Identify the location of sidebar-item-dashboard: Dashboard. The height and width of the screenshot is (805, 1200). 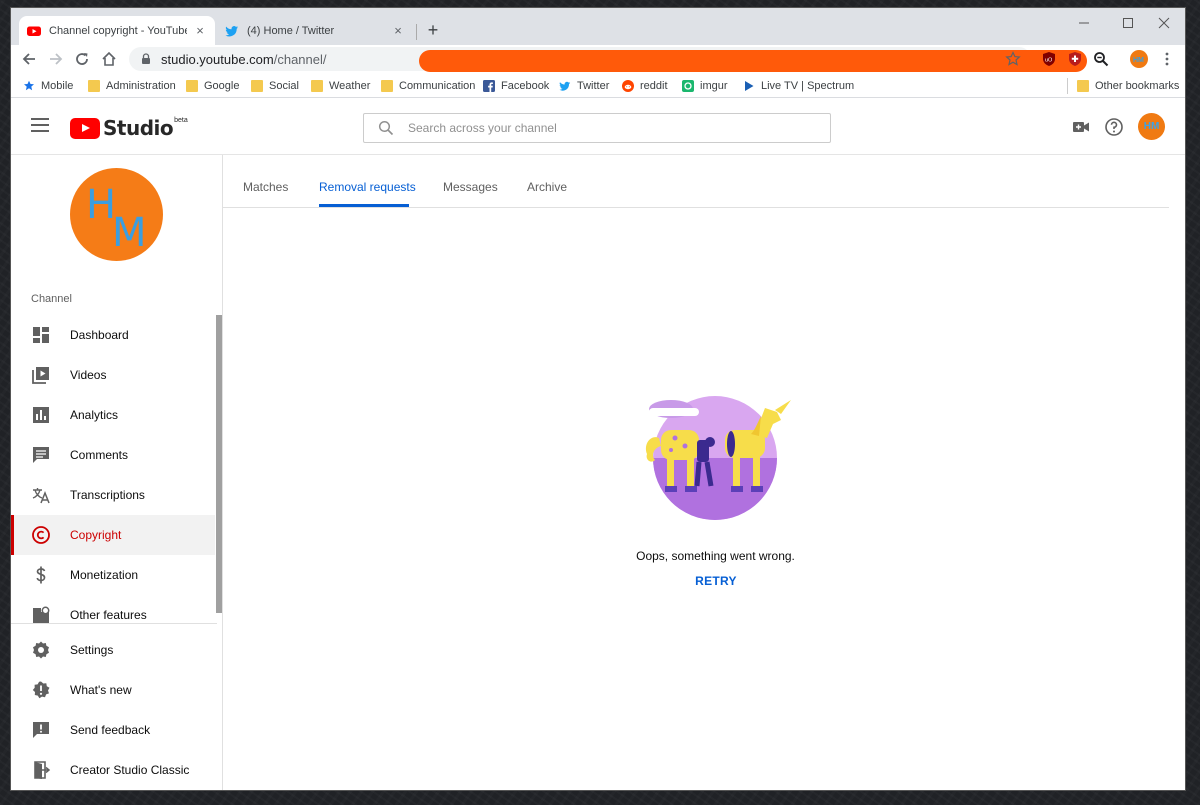
(113, 335).